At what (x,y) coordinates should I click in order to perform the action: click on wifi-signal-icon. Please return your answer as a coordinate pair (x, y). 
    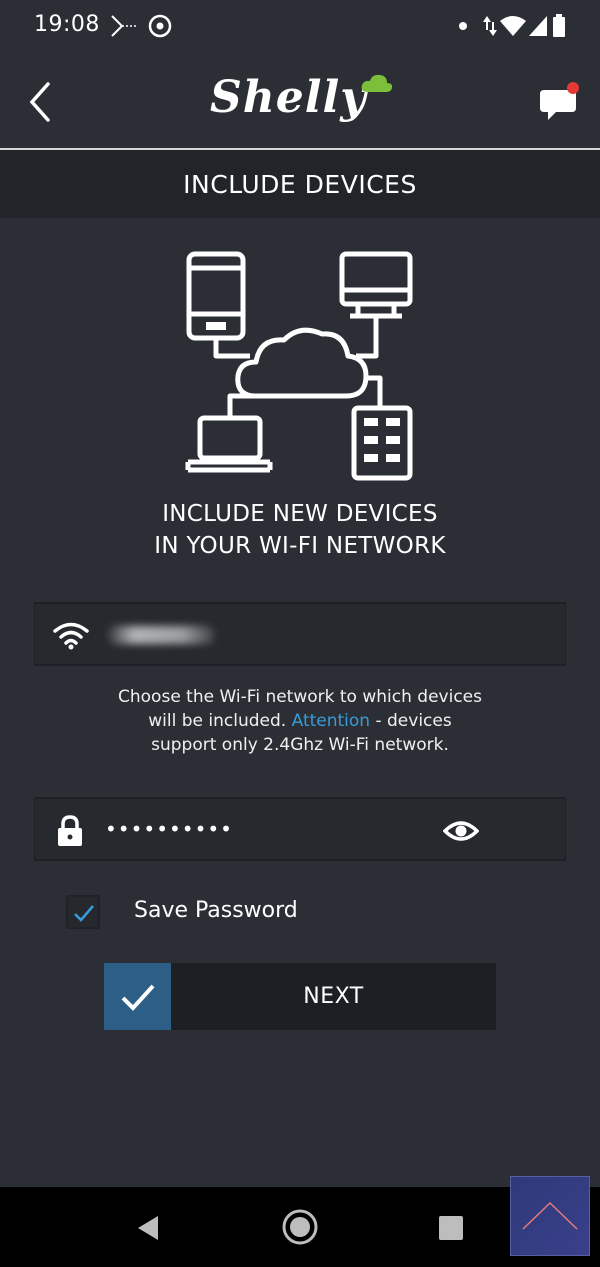
    Looking at the image, I should click on (513, 26).